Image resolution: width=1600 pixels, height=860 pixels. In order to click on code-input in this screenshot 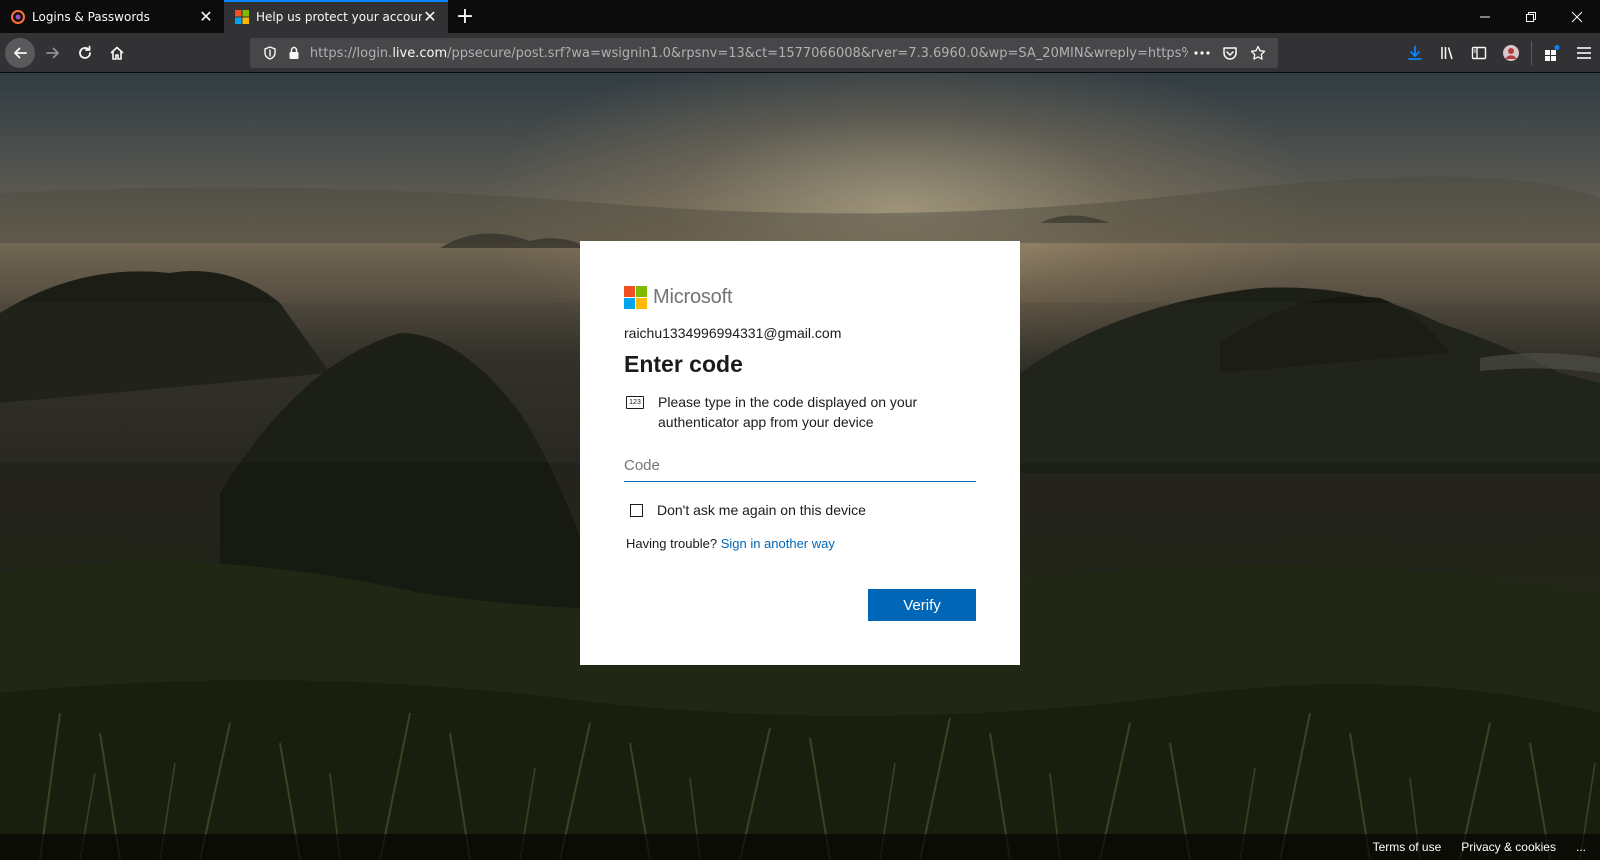, I will do `click(800, 465)`.